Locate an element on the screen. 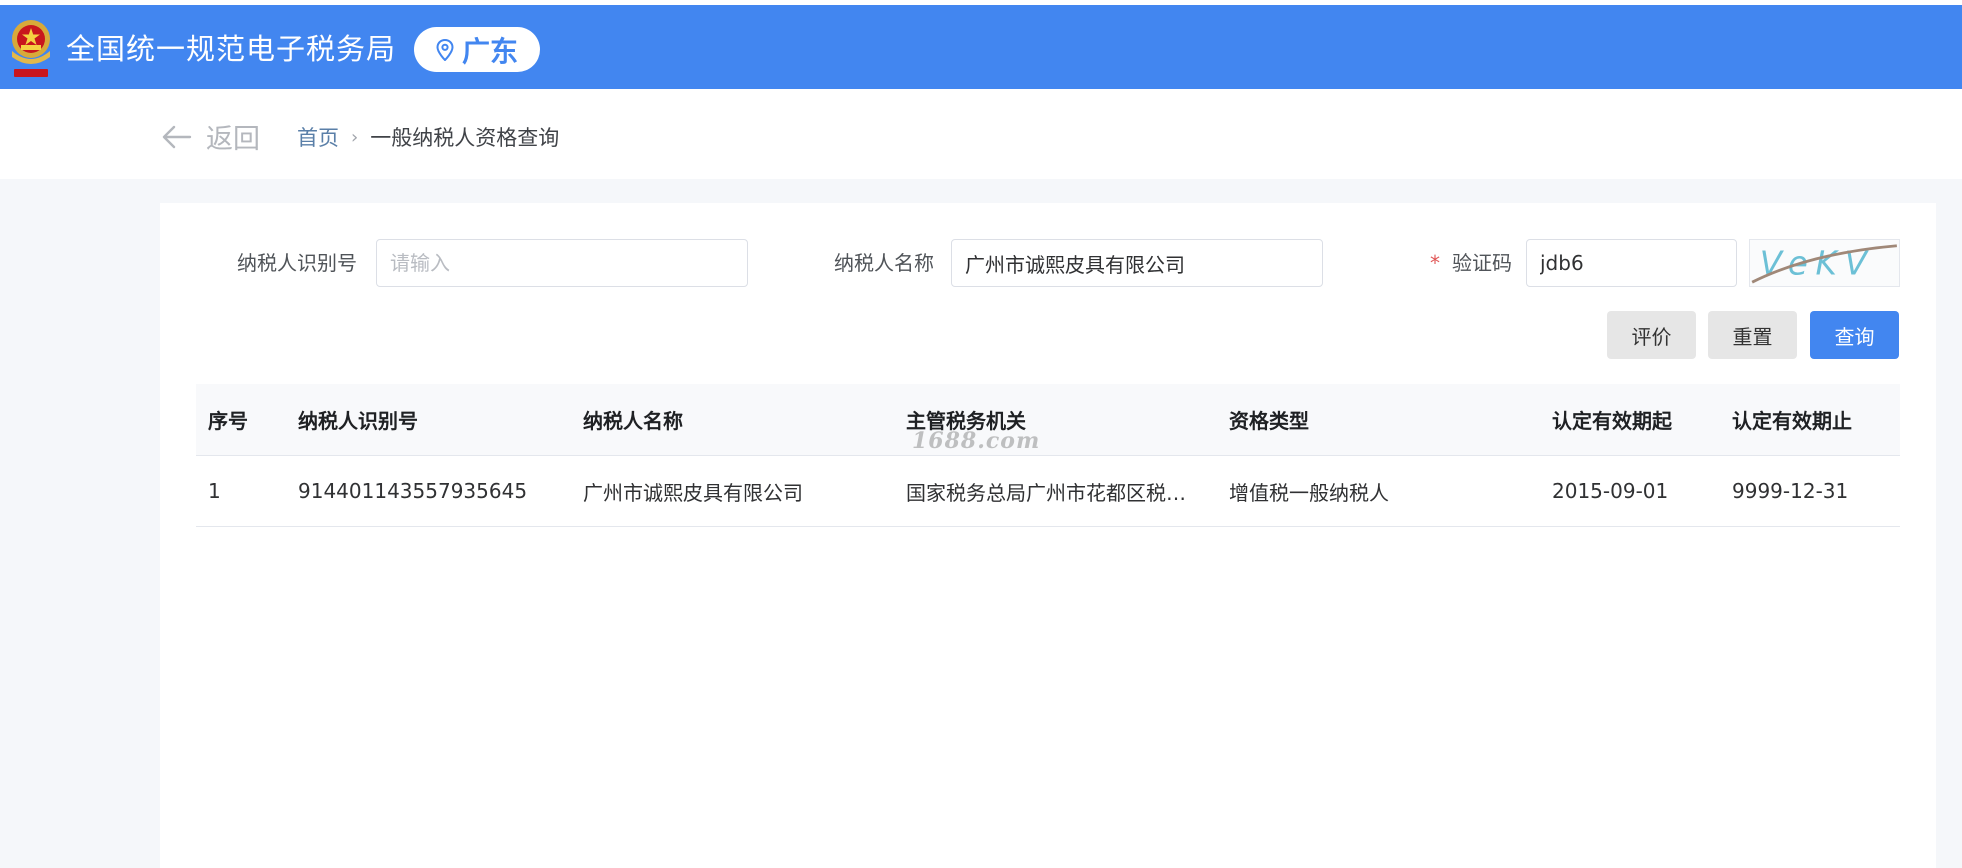 This screenshot has height=868, width=1962. required-mark: * is located at coordinates (1435, 263).